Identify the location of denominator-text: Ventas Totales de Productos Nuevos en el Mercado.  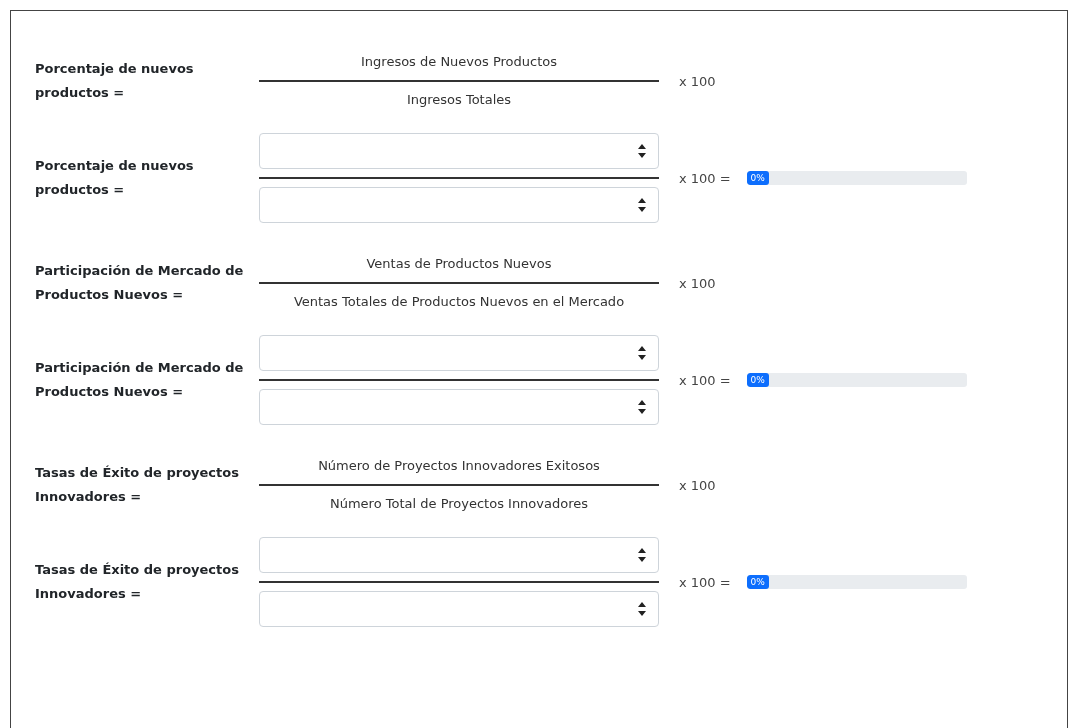
(459, 302).